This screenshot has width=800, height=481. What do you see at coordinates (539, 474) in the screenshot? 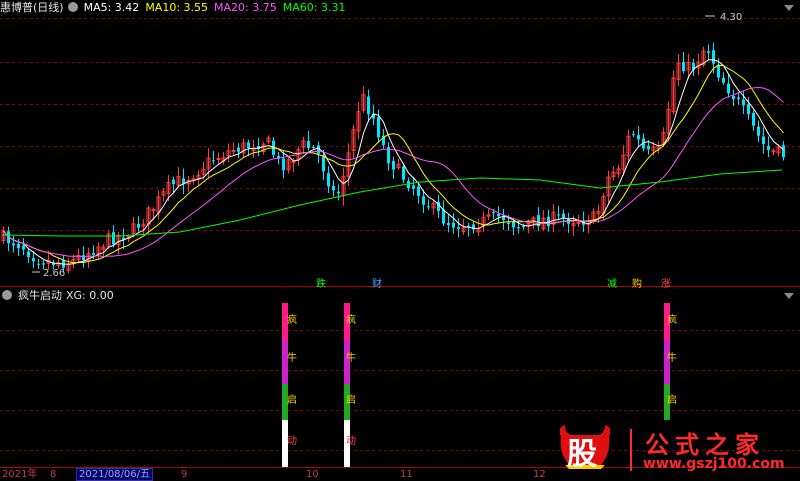
I see `axis-label-dec: 12` at bounding box center [539, 474].